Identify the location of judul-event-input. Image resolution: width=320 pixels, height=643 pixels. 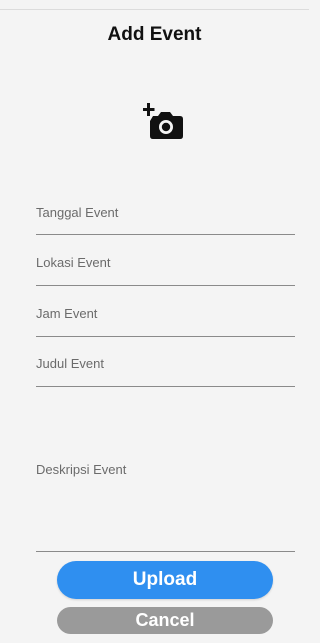
(165, 363).